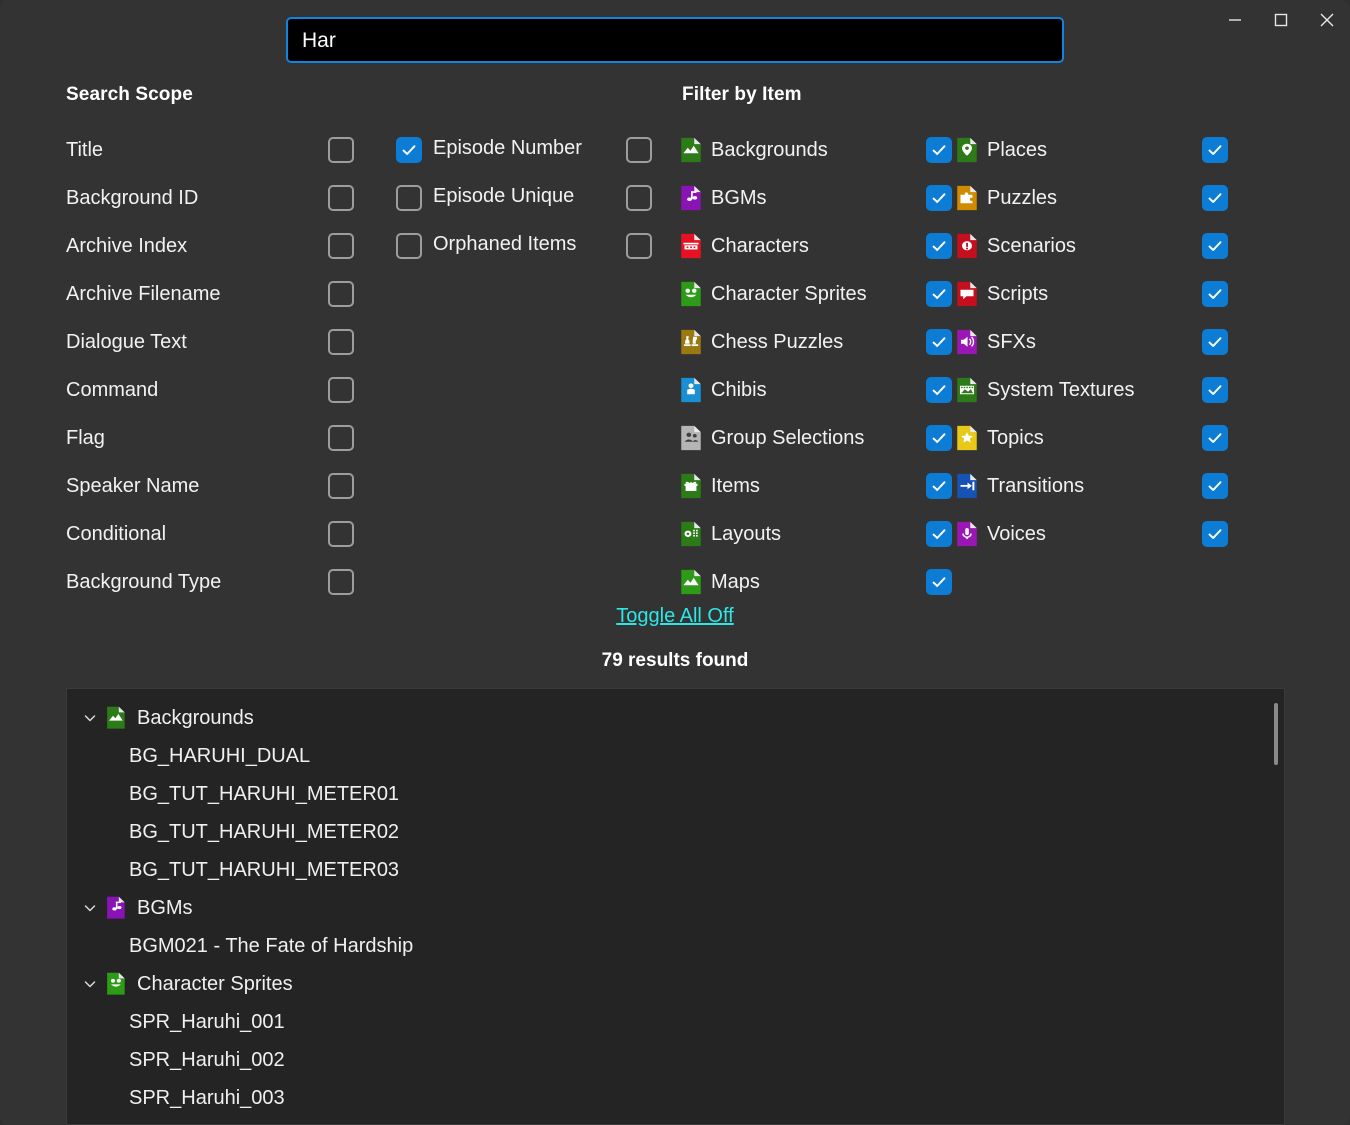  Describe the element at coordinates (1079, 150) in the screenshot. I see `filter-item-name: Places` at that location.